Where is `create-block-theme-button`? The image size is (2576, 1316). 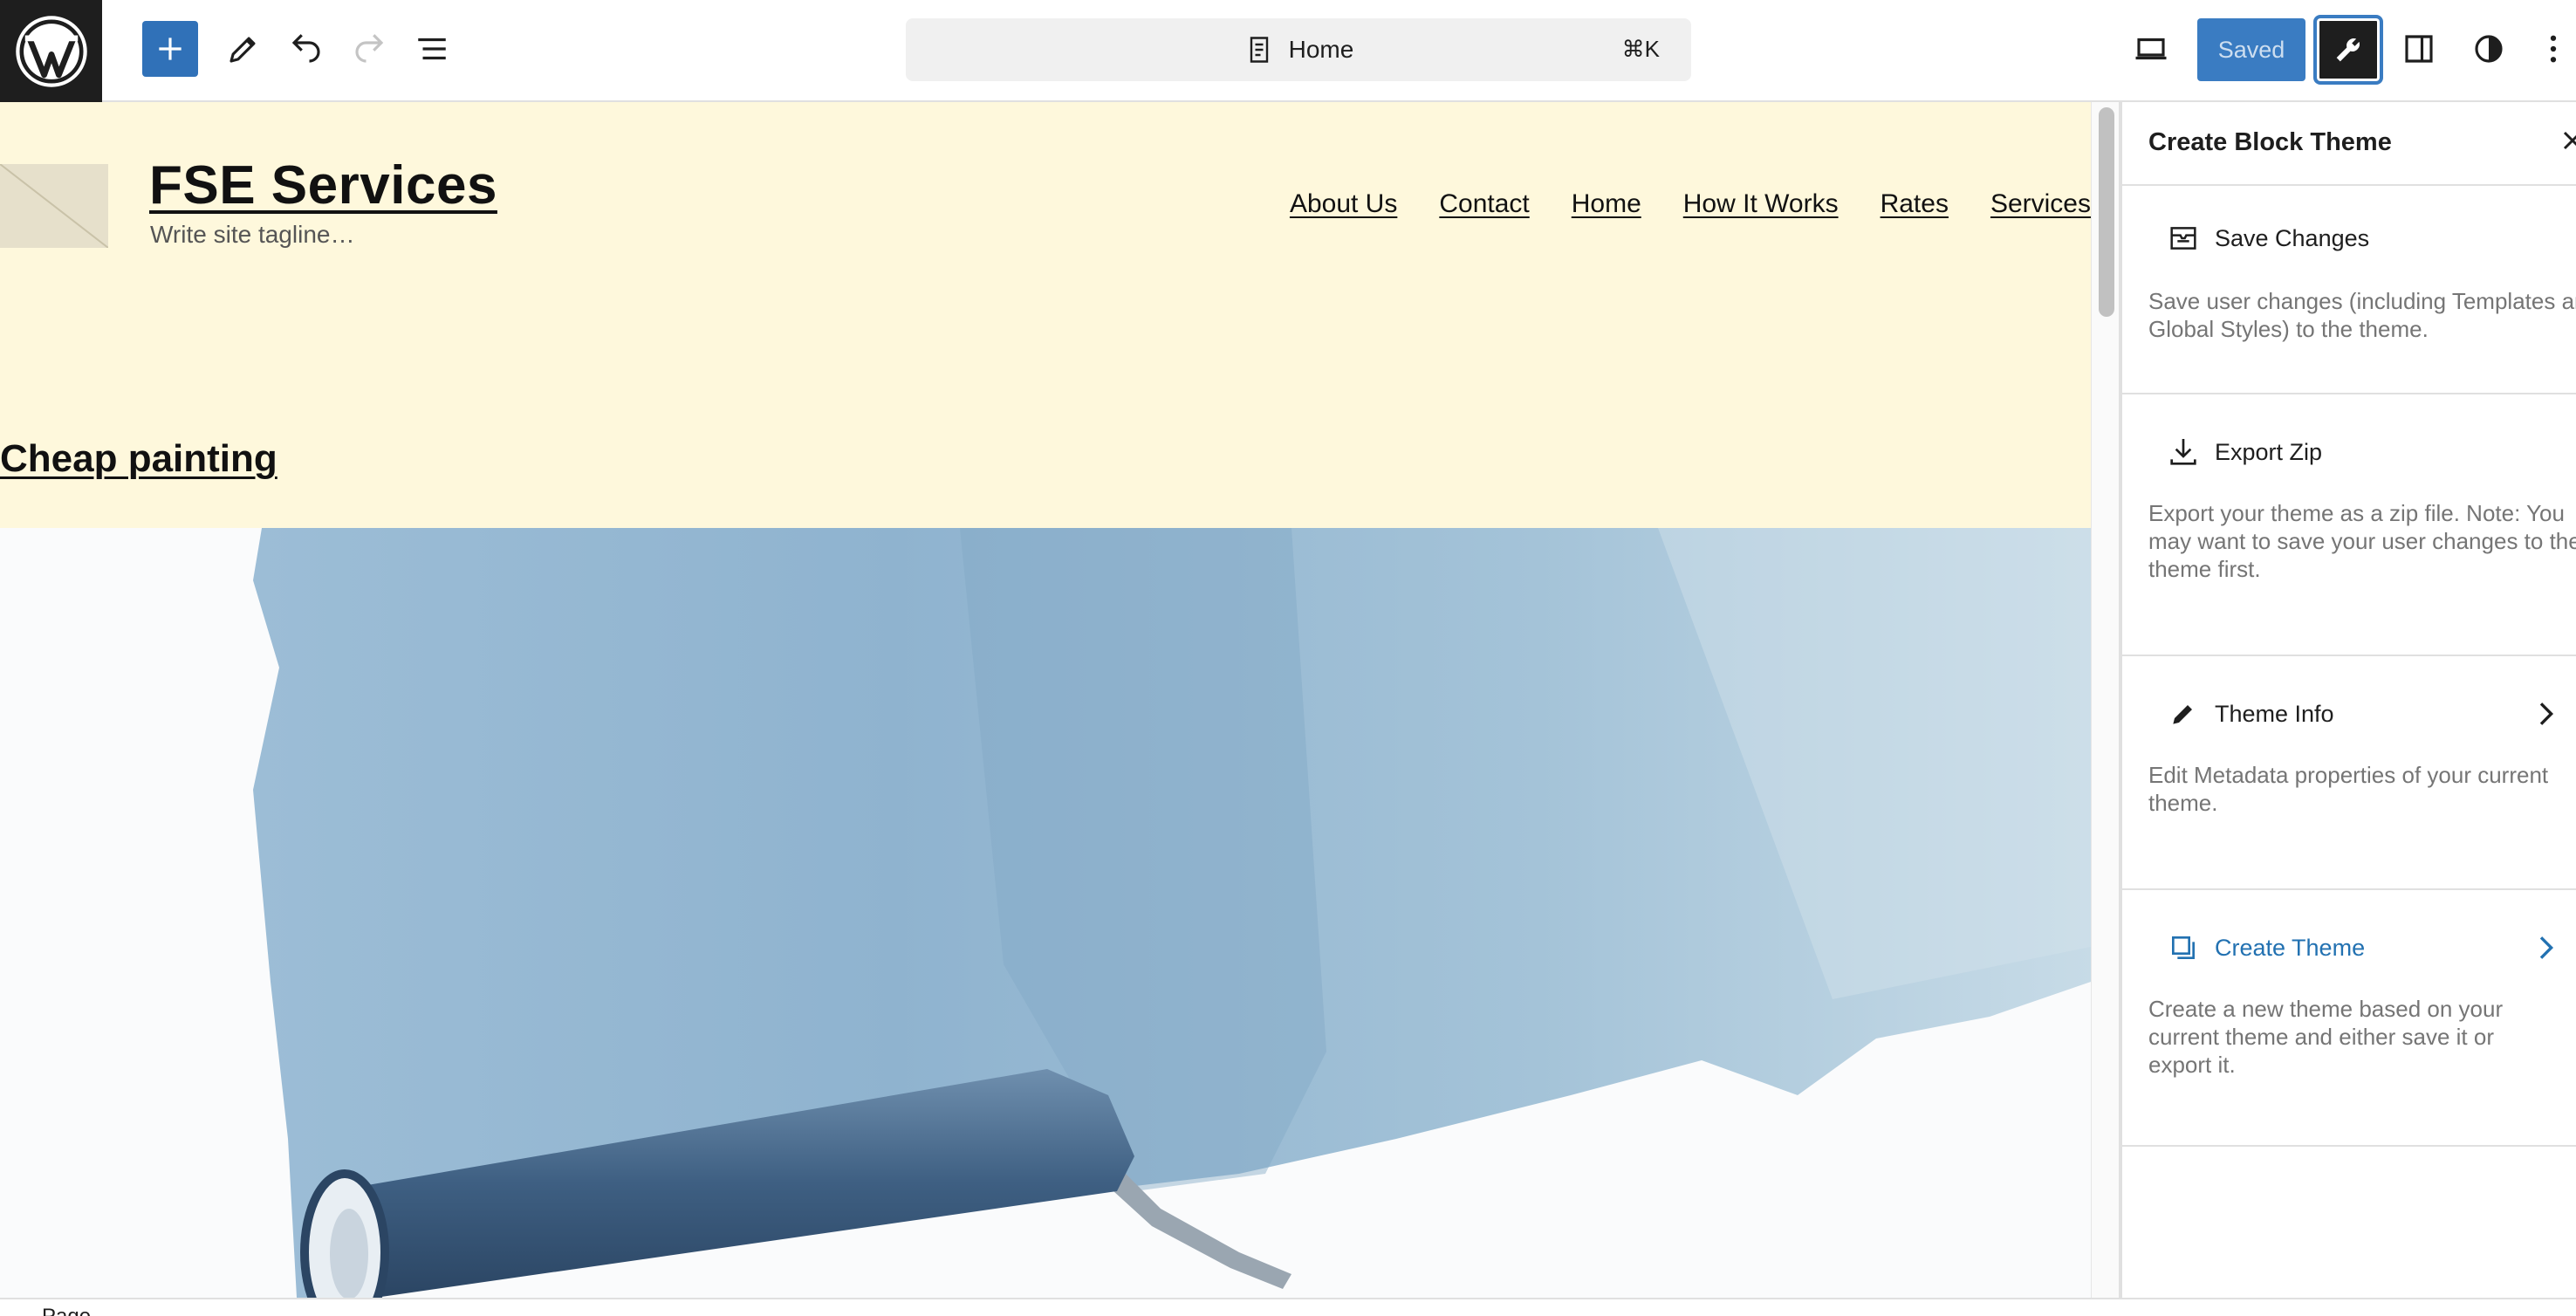 create-block-theme-button is located at coordinates (2349, 49).